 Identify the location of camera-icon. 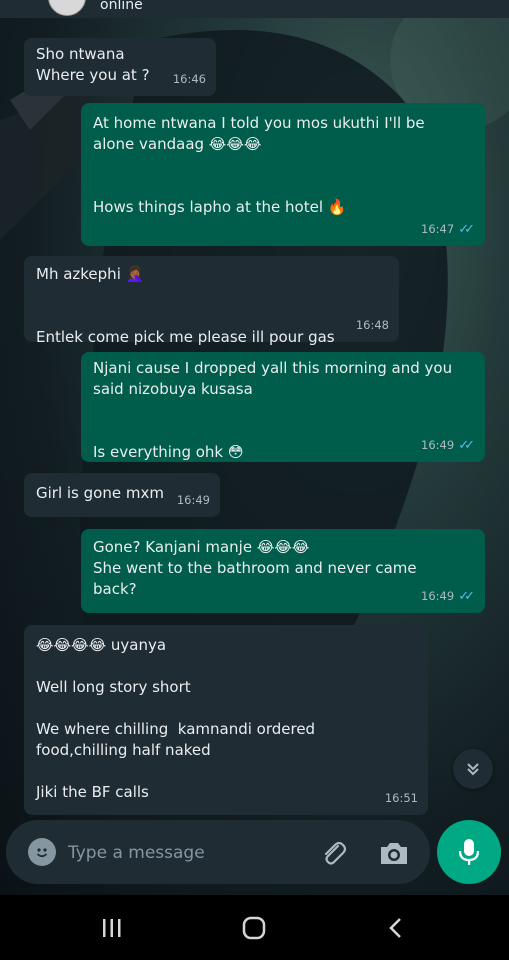
(394, 853).